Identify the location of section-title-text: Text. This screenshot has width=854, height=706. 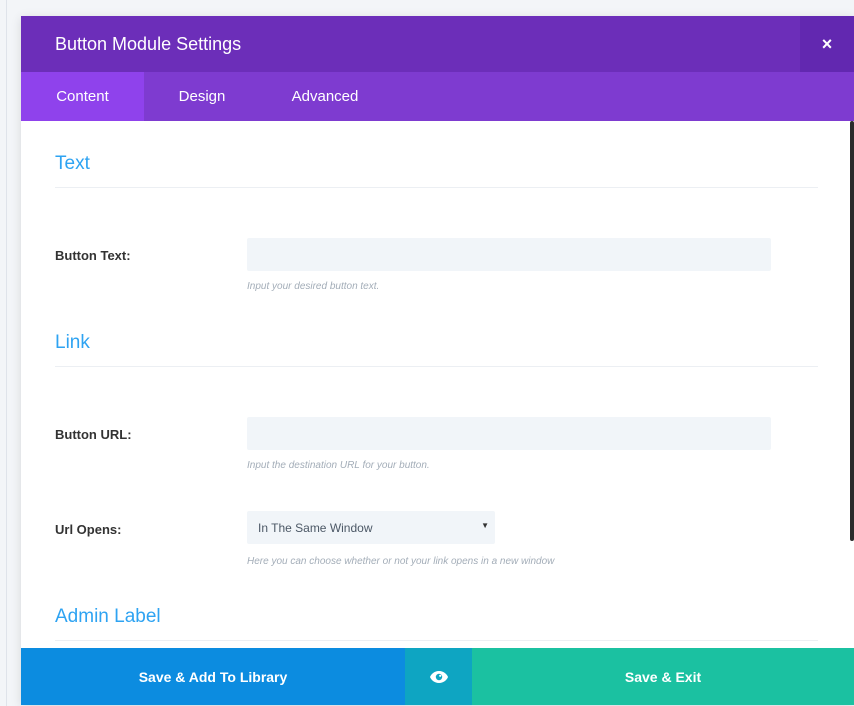
(72, 163).